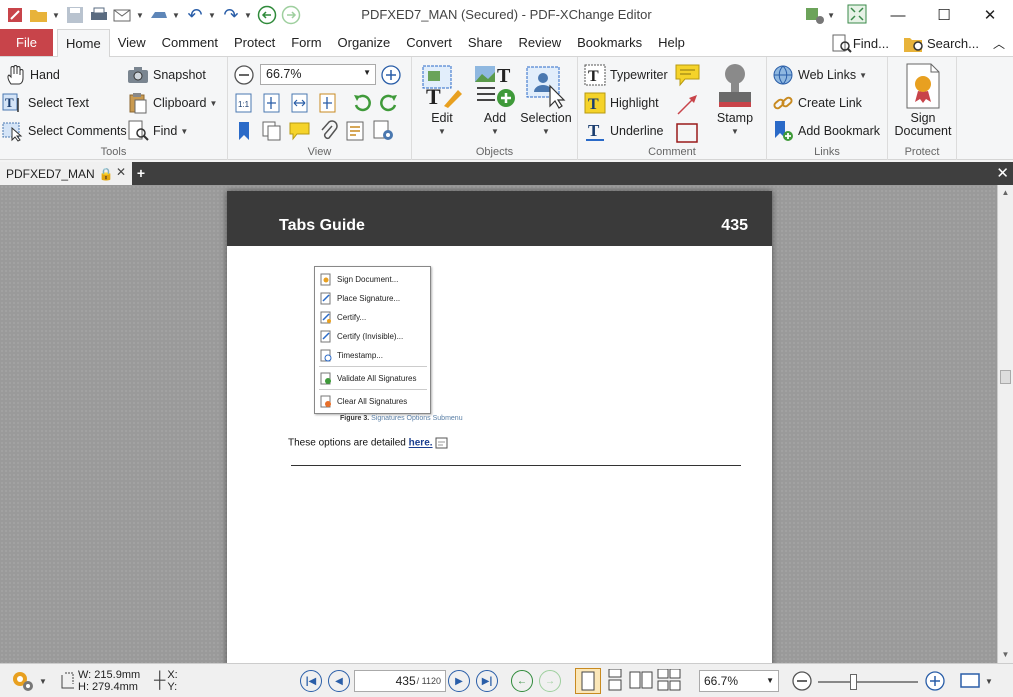  I want to click on first-page-button: |◀, so click(311, 681).